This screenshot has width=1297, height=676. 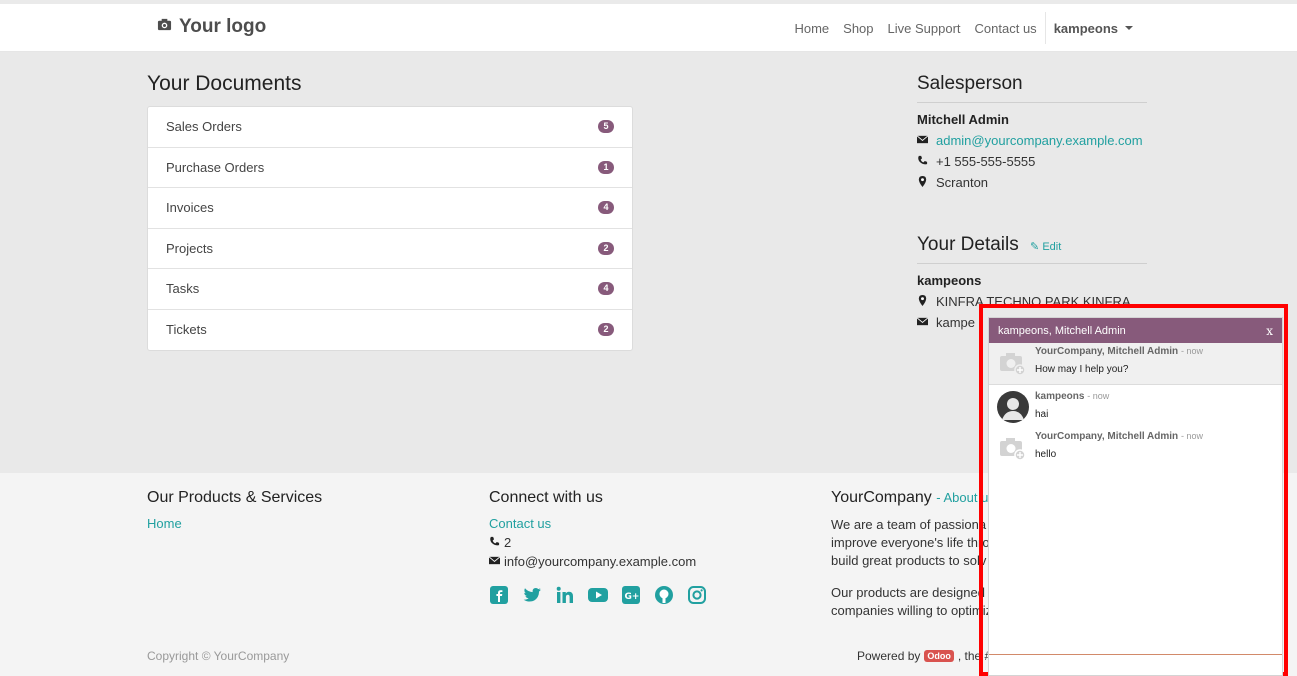 I want to click on message-meta: kampeons - now, so click(x=1072, y=396).